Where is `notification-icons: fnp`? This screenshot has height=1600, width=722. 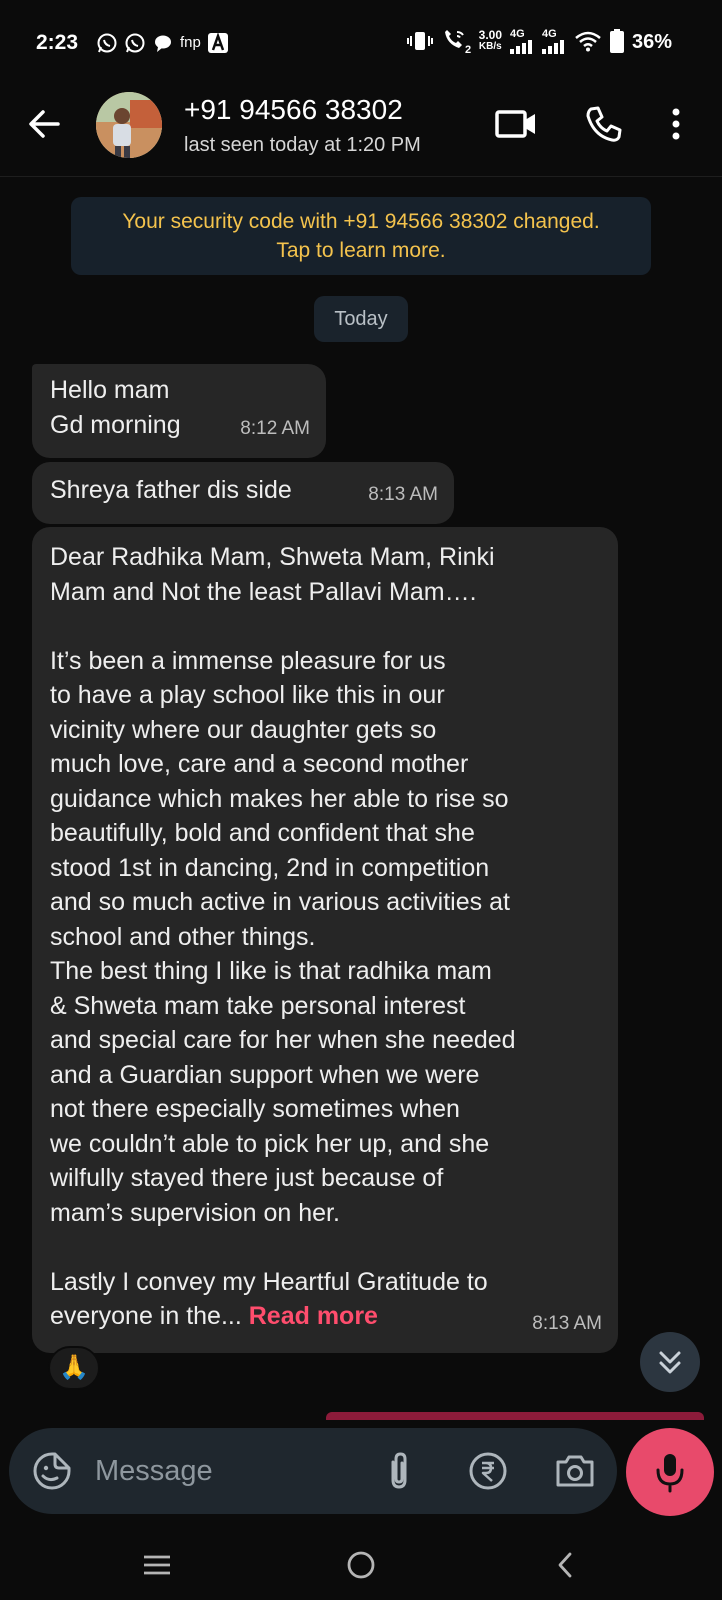 notification-icons: fnp is located at coordinates (162, 43).